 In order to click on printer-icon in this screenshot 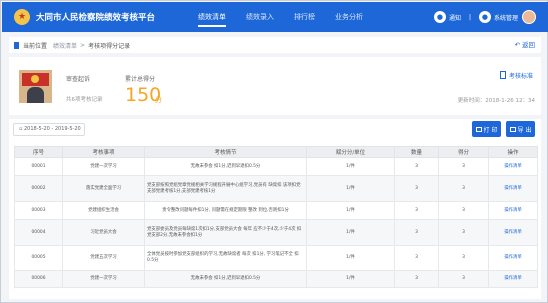, I will do `click(478, 129)`.